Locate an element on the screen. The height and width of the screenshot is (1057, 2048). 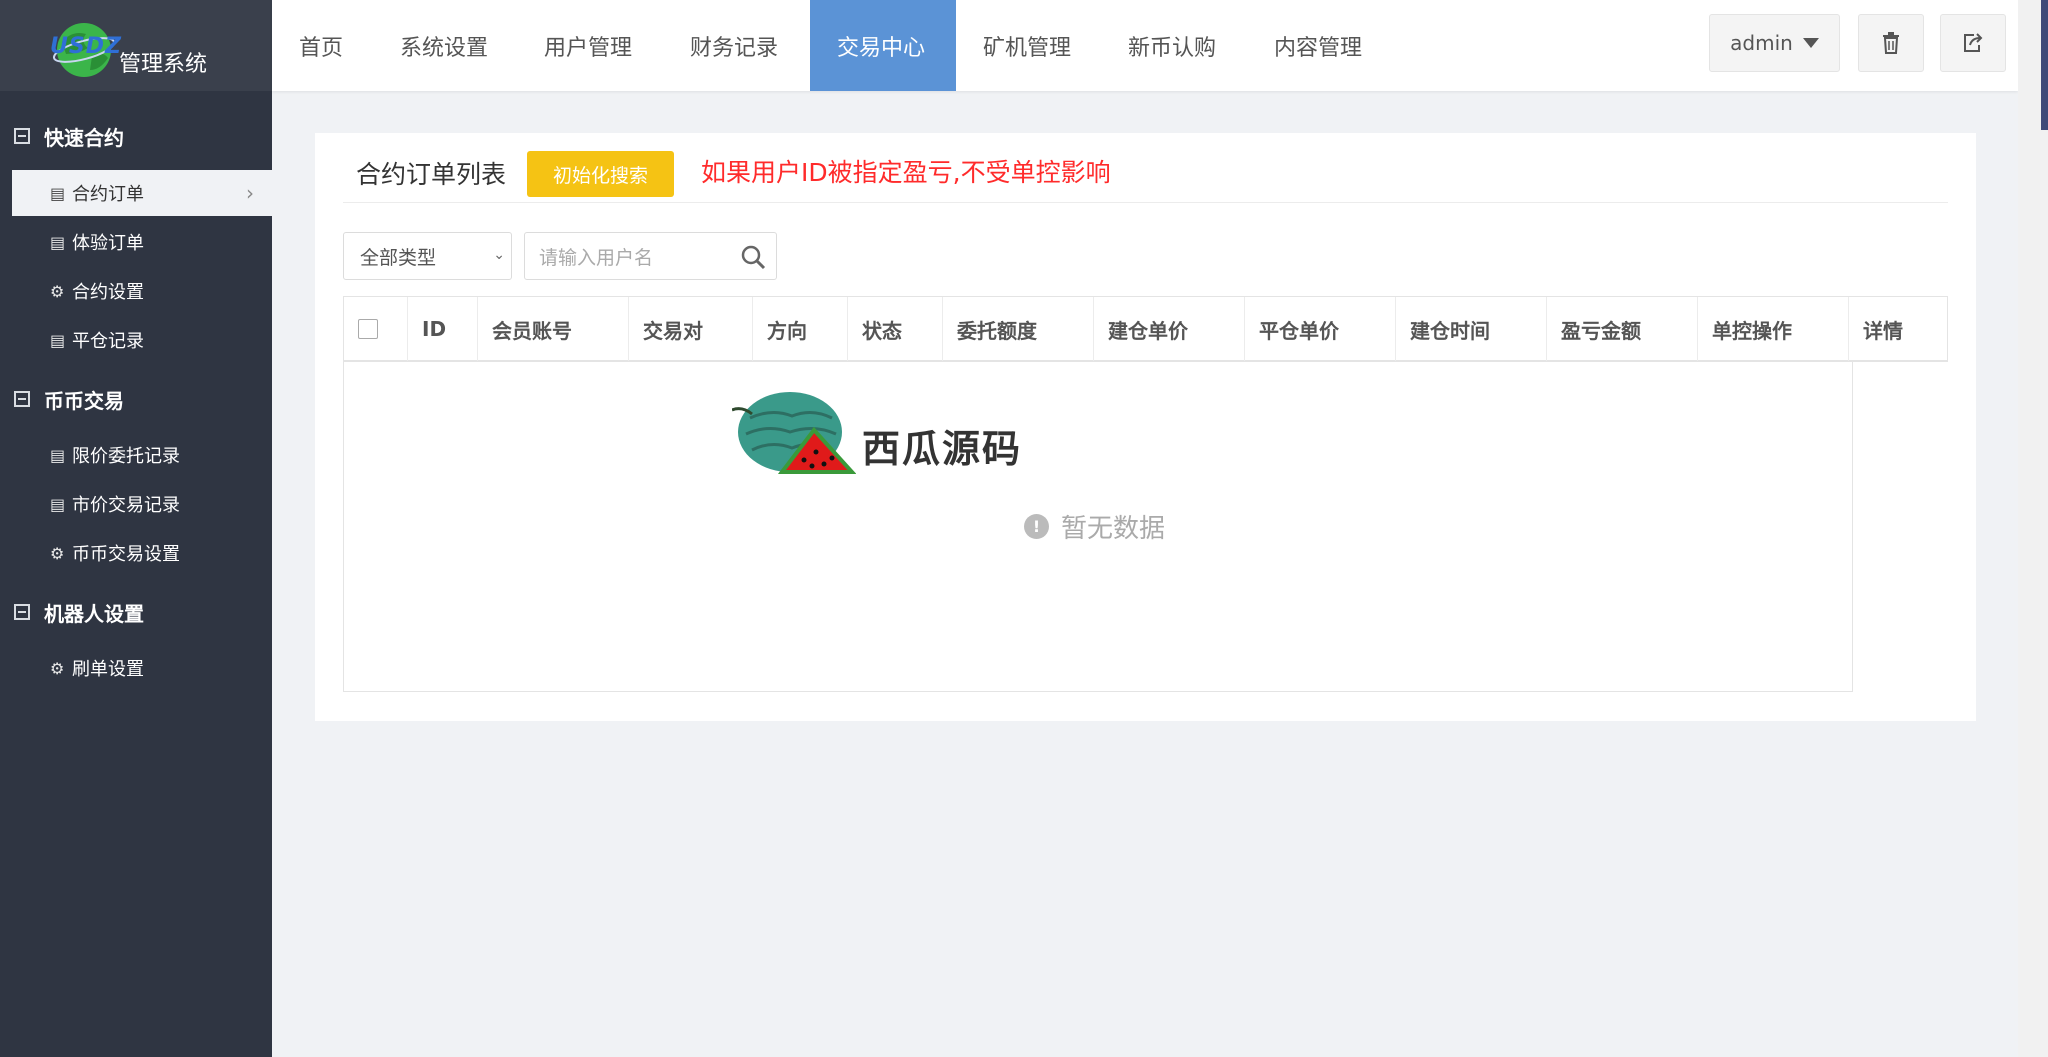
sidebar-item-label: 平仓记录 is located at coordinates (108, 341).